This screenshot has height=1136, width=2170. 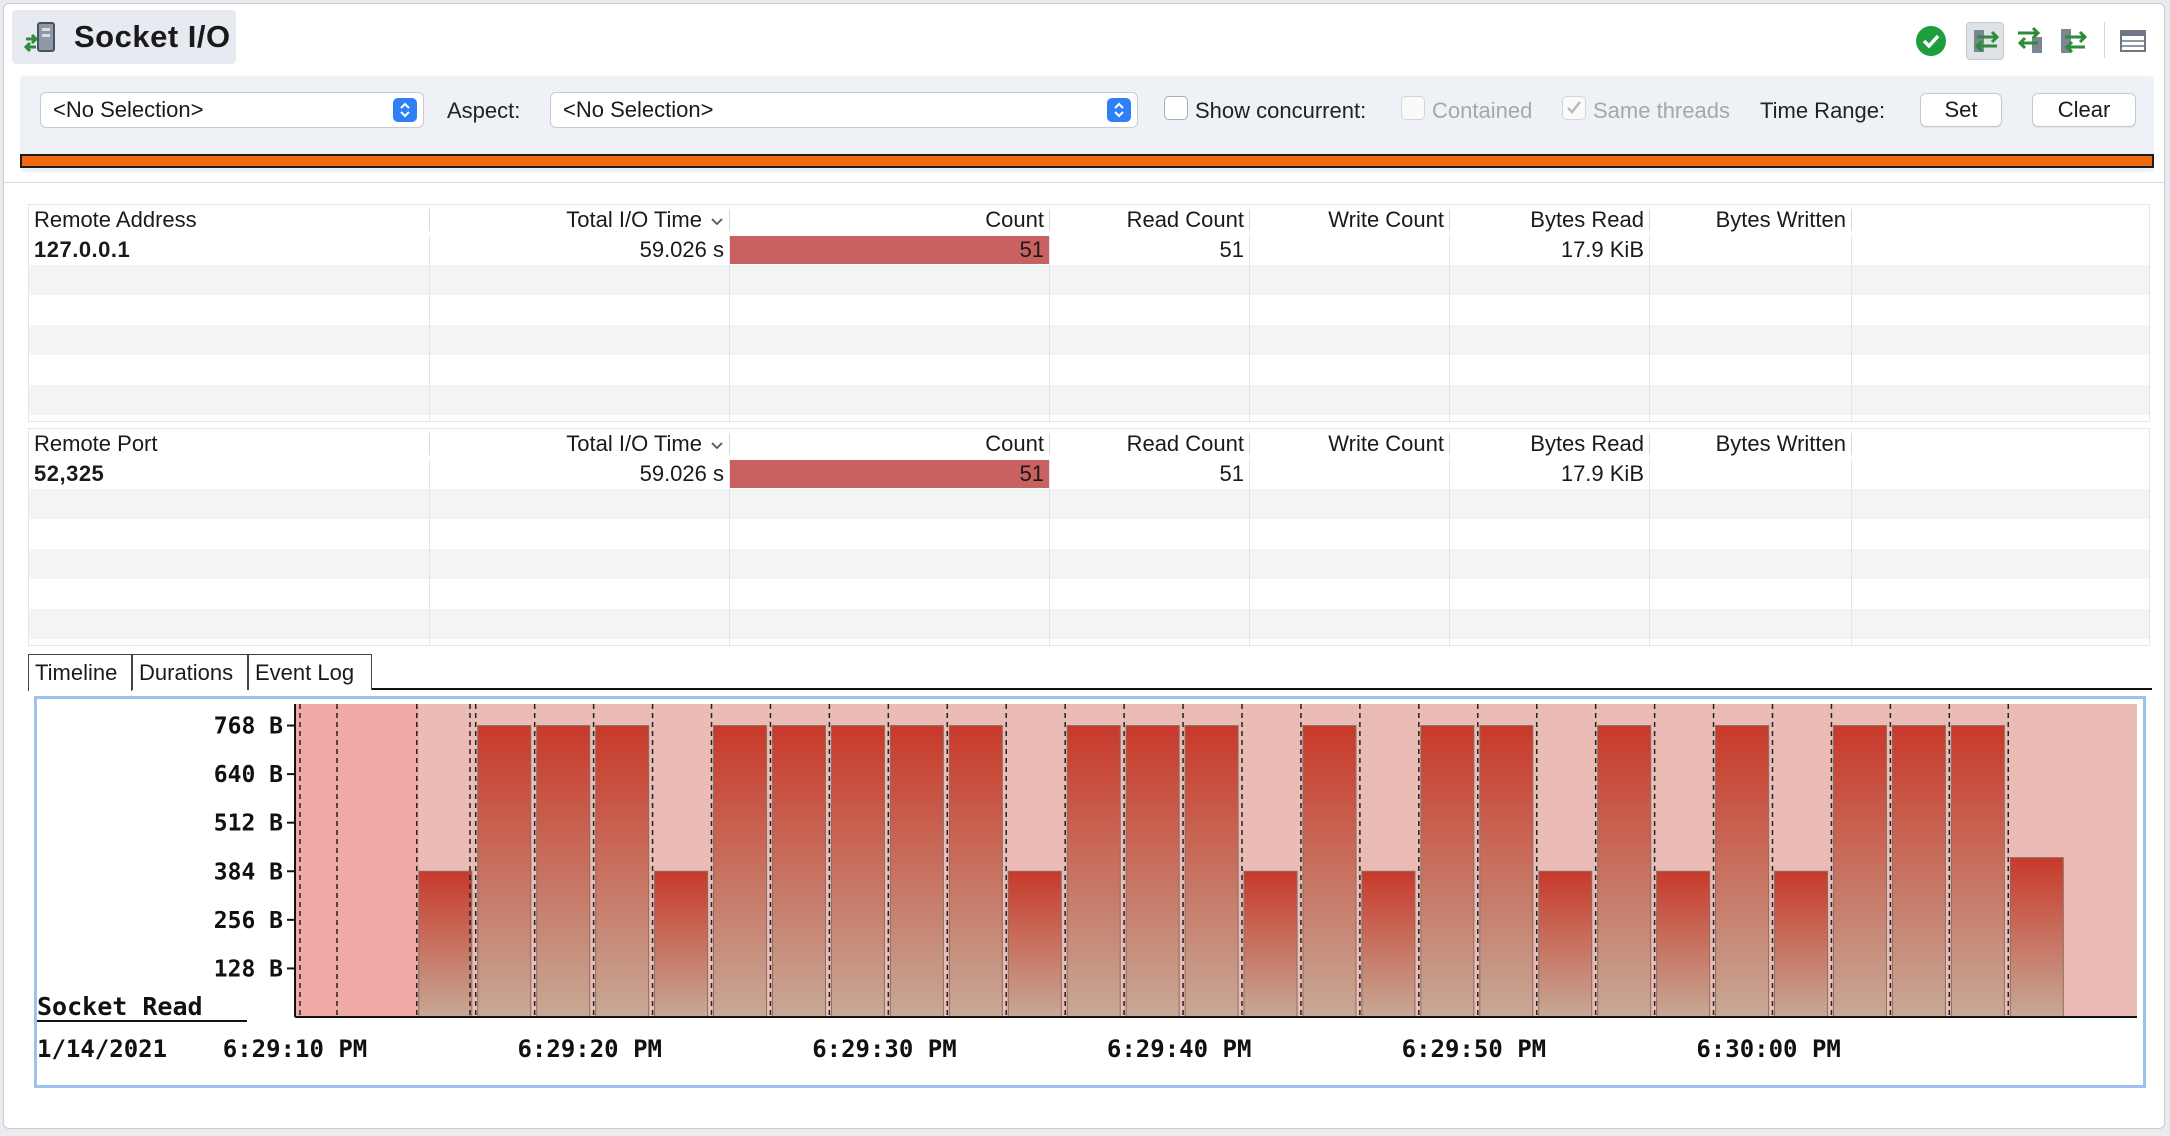 I want to click on y-tick-label: 640 B, so click(x=248, y=775).